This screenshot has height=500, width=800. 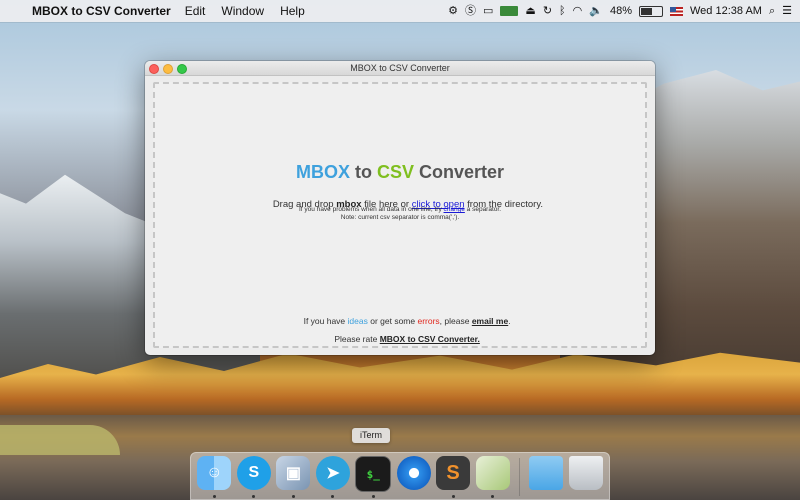 I want to click on dock-item-preview: ▣, so click(x=293, y=478).